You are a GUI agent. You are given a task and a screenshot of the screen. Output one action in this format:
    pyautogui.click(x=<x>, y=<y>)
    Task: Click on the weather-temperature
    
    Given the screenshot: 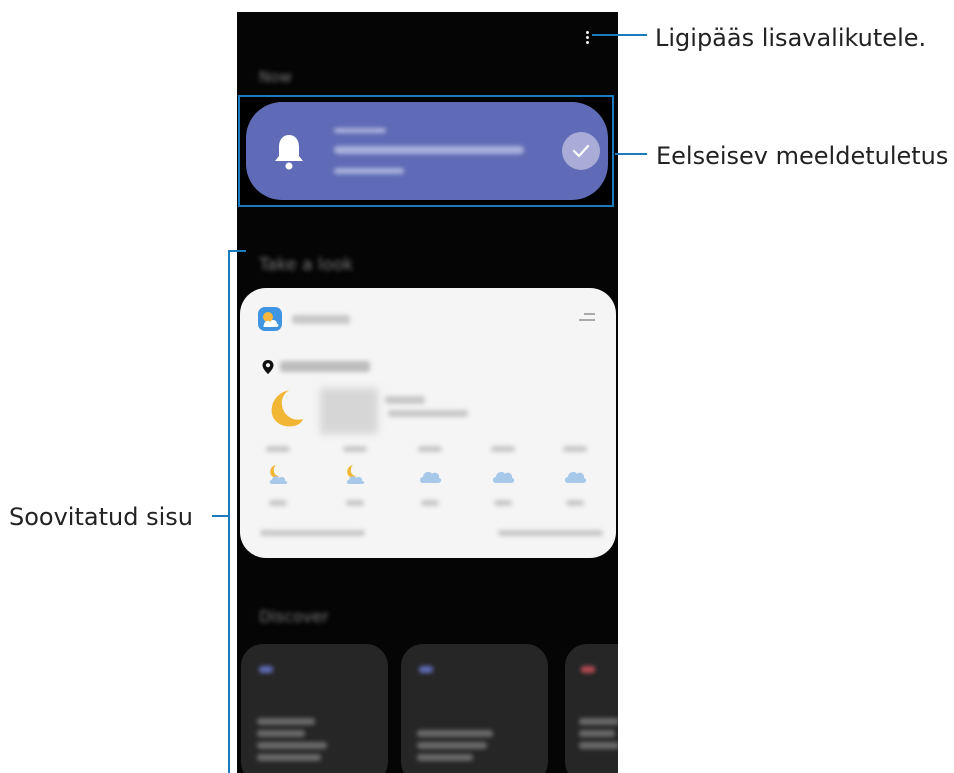 What is the action you would take?
    pyautogui.click(x=349, y=411)
    